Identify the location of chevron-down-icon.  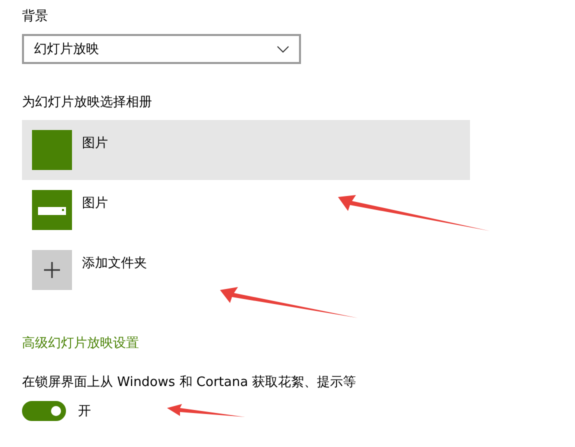
(283, 49).